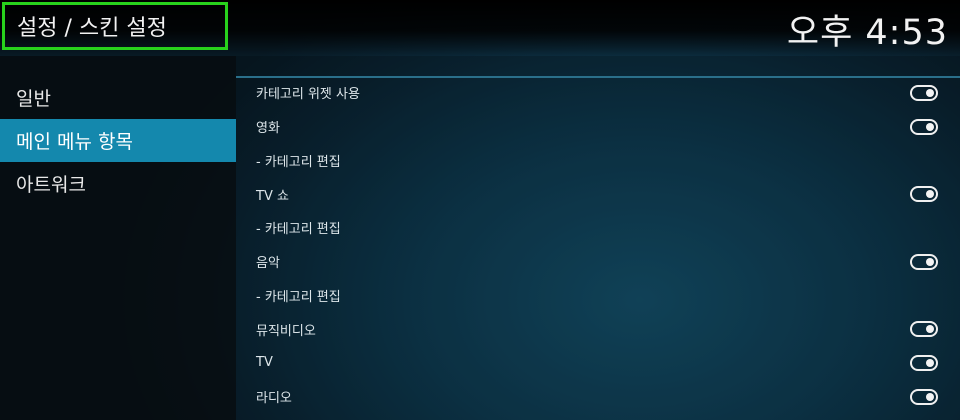 The height and width of the screenshot is (420, 960). I want to click on setting-row-music-videos: 뮤직비디오, so click(598, 329).